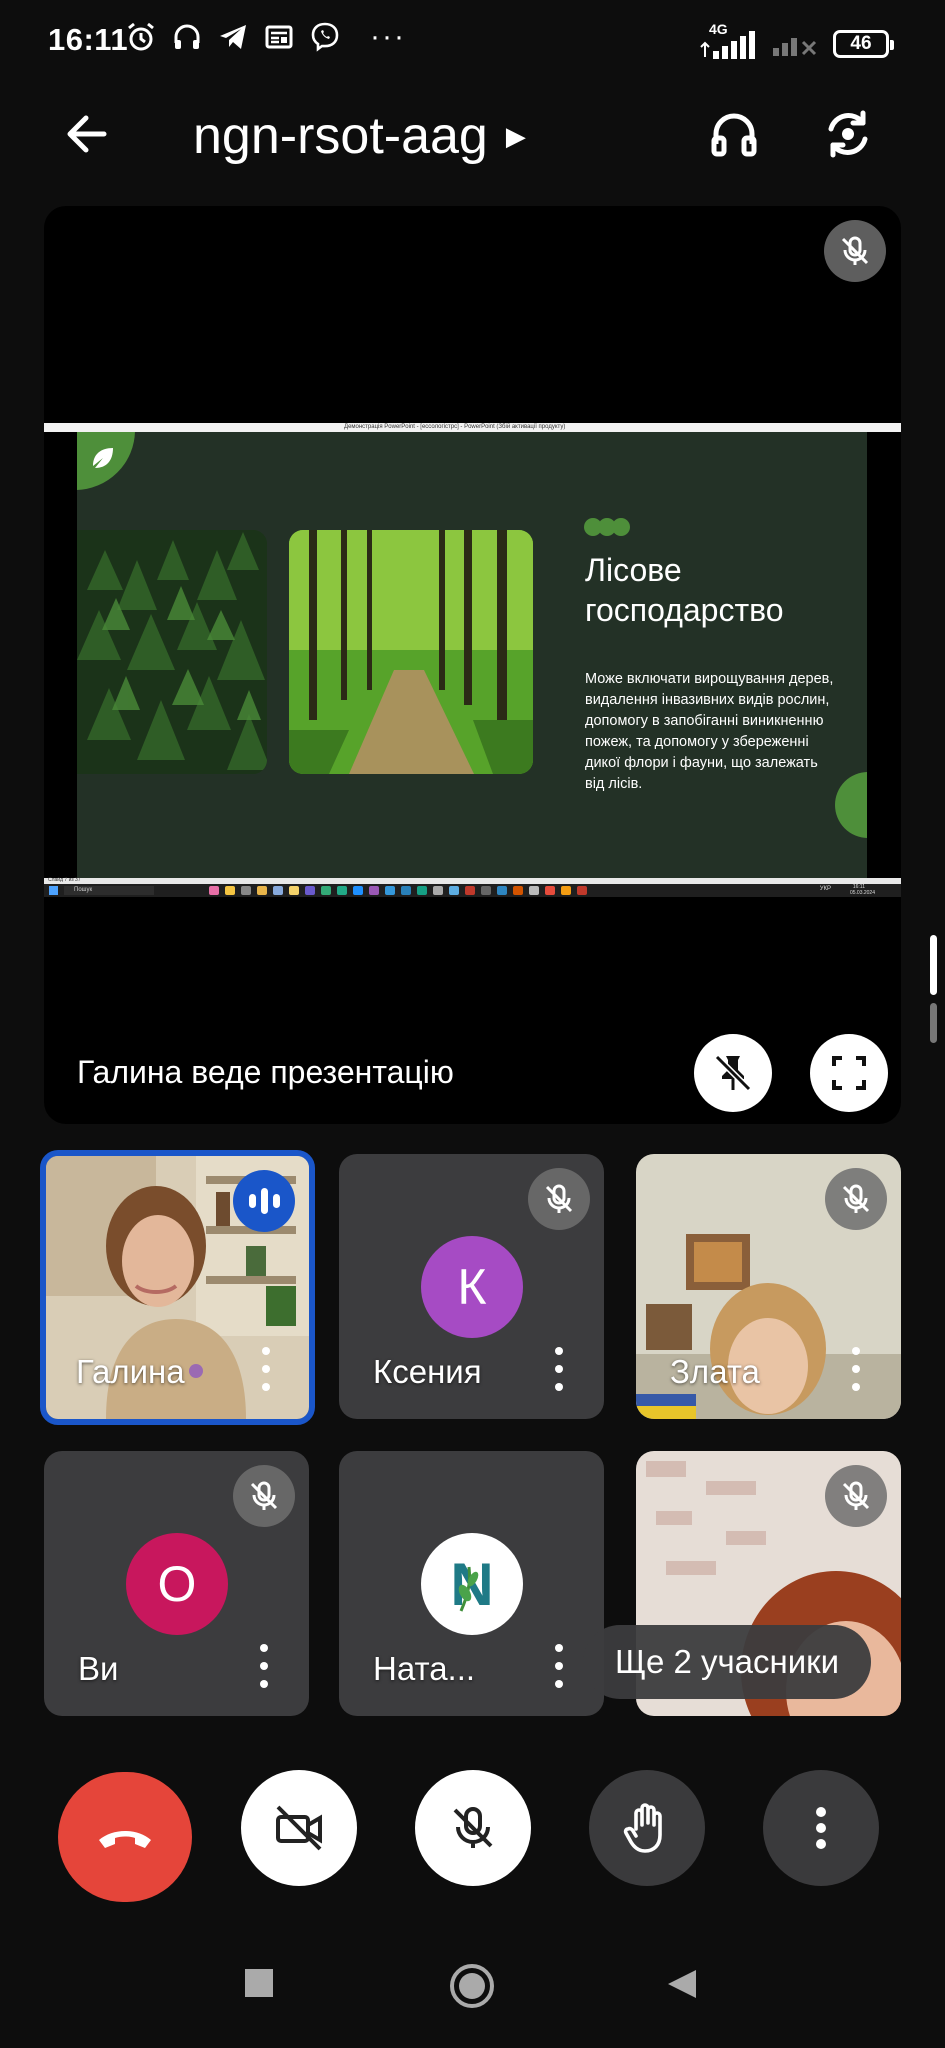 The height and width of the screenshot is (2048, 945). What do you see at coordinates (398, 890) in the screenshot?
I see `taskbar-apps` at bounding box center [398, 890].